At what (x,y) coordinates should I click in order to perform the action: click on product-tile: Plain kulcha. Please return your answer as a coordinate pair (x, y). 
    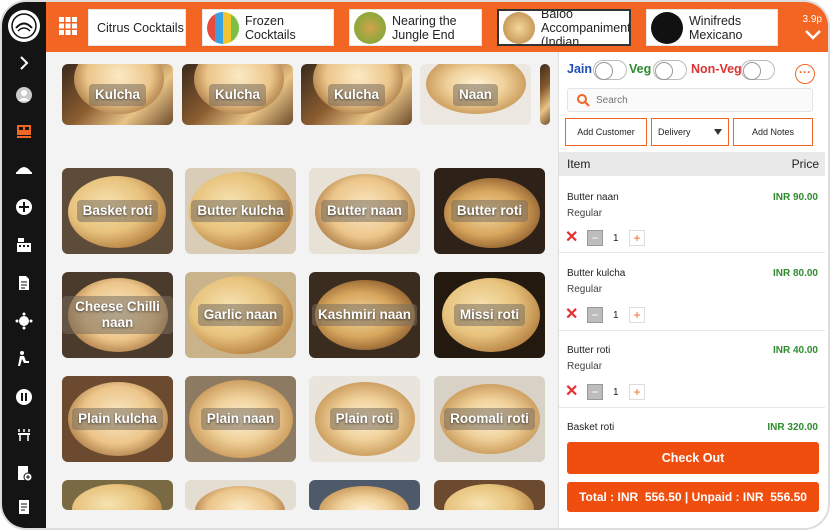
    Looking at the image, I should click on (117, 419).